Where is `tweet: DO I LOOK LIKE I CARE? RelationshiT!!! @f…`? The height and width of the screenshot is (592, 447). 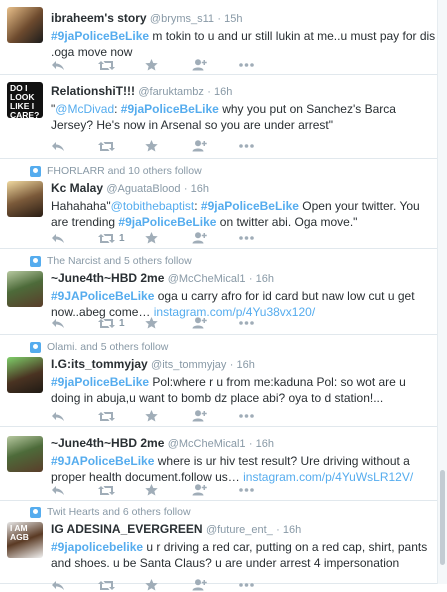
tweet: DO I LOOK LIKE I CARE? RelationshiT!!! @f… is located at coordinates (223, 117).